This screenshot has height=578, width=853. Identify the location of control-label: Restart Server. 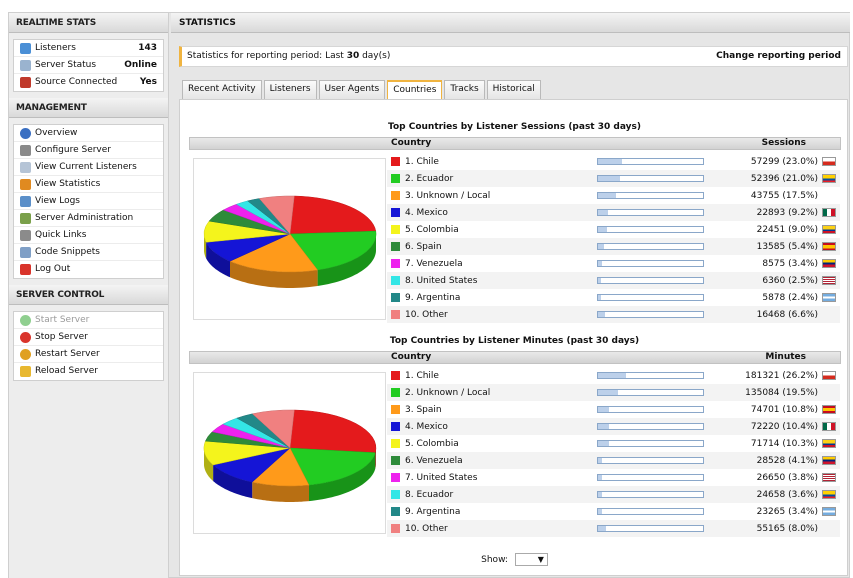
(67, 353).